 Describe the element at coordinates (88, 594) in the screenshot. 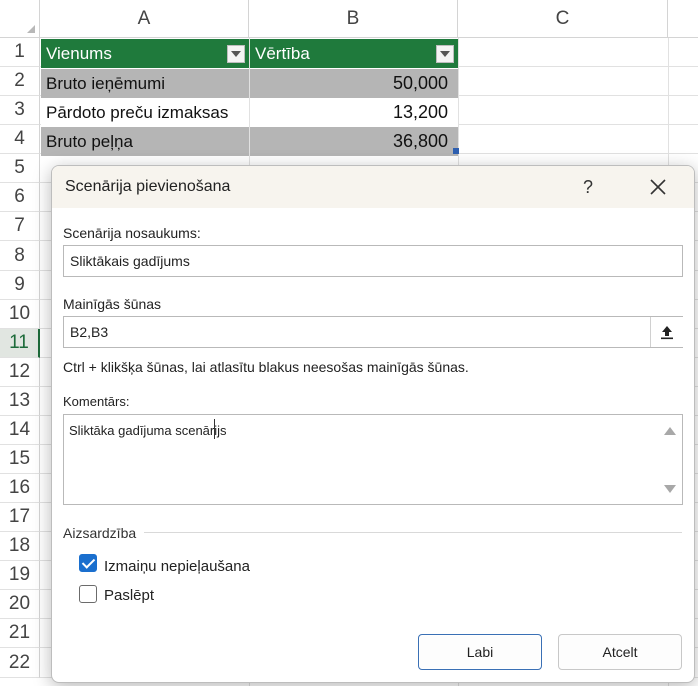

I see `hide-checkbox` at that location.